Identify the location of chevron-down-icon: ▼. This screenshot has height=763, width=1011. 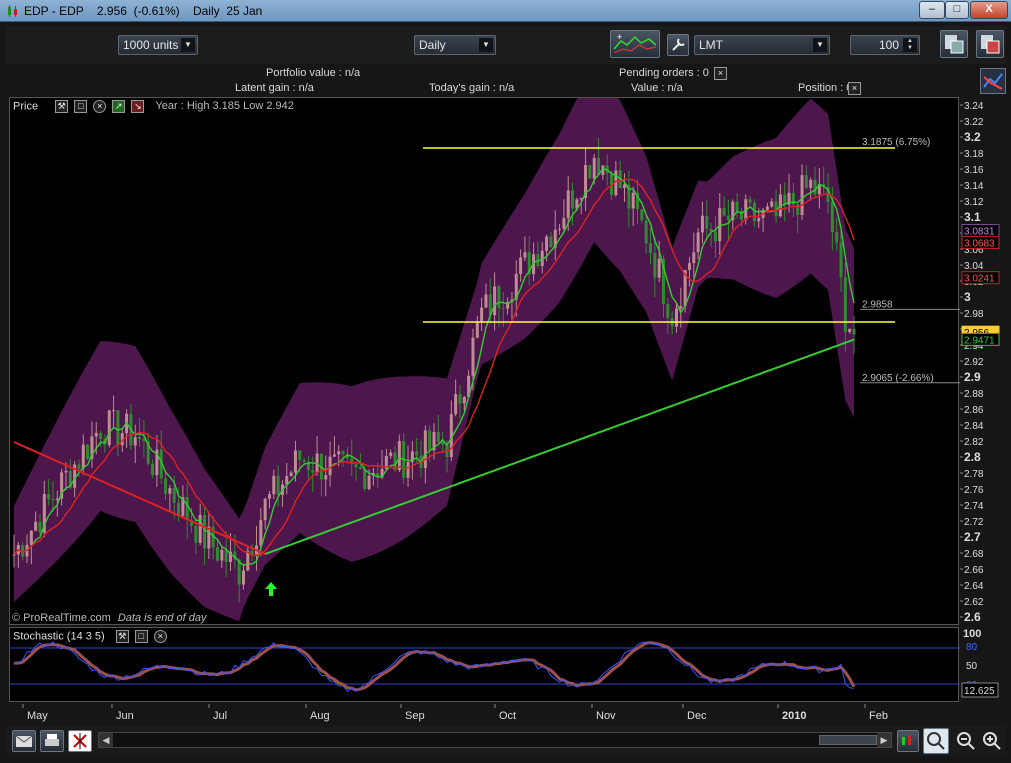
(188, 45).